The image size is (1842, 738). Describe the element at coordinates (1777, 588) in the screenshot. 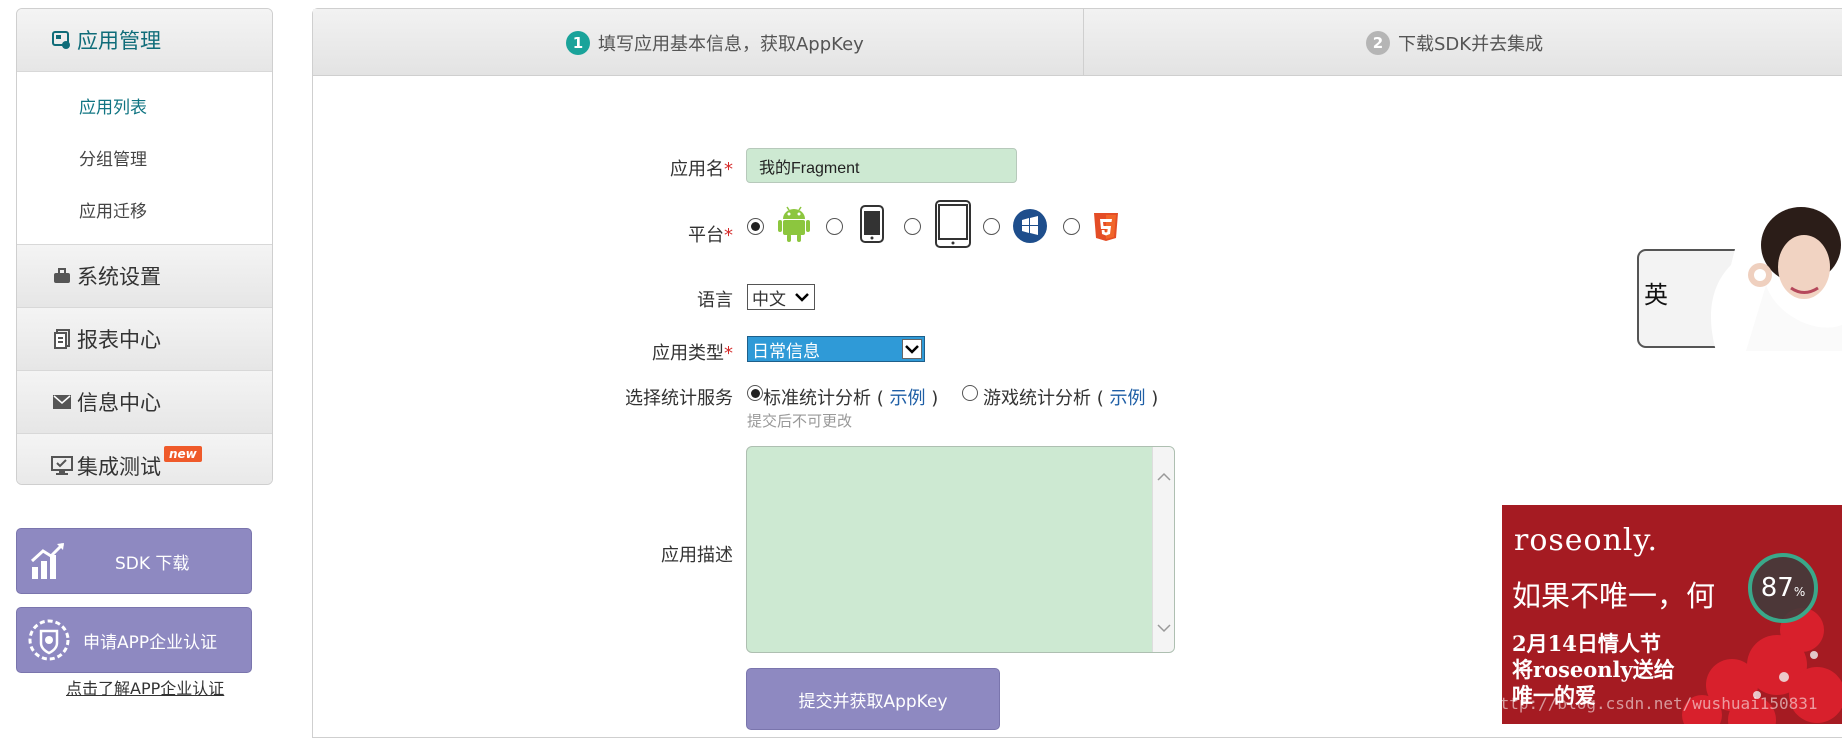

I see `performance-value: 87` at that location.